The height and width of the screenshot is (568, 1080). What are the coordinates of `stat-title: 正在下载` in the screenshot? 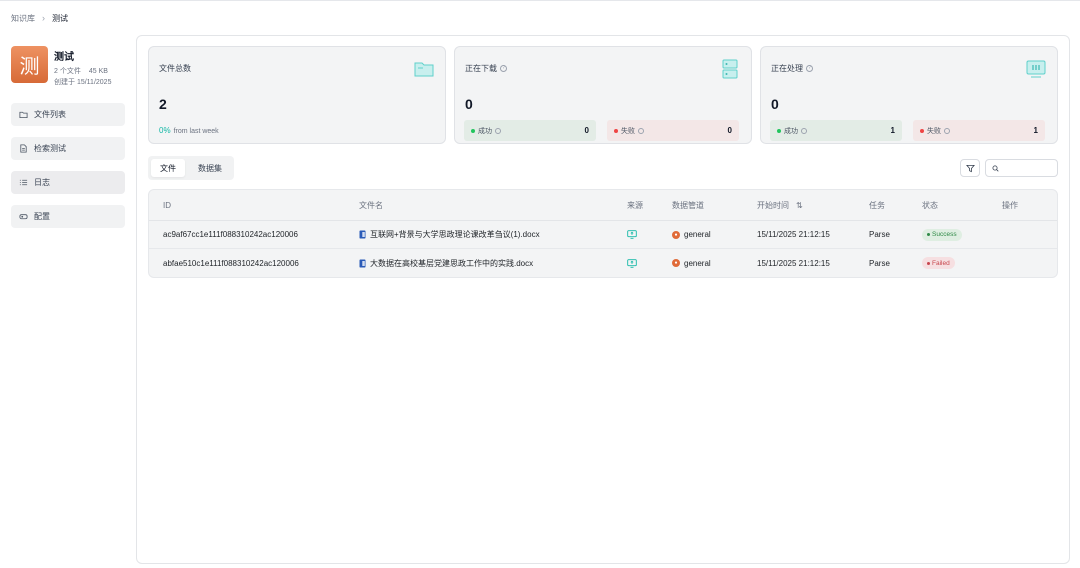 It's located at (481, 68).